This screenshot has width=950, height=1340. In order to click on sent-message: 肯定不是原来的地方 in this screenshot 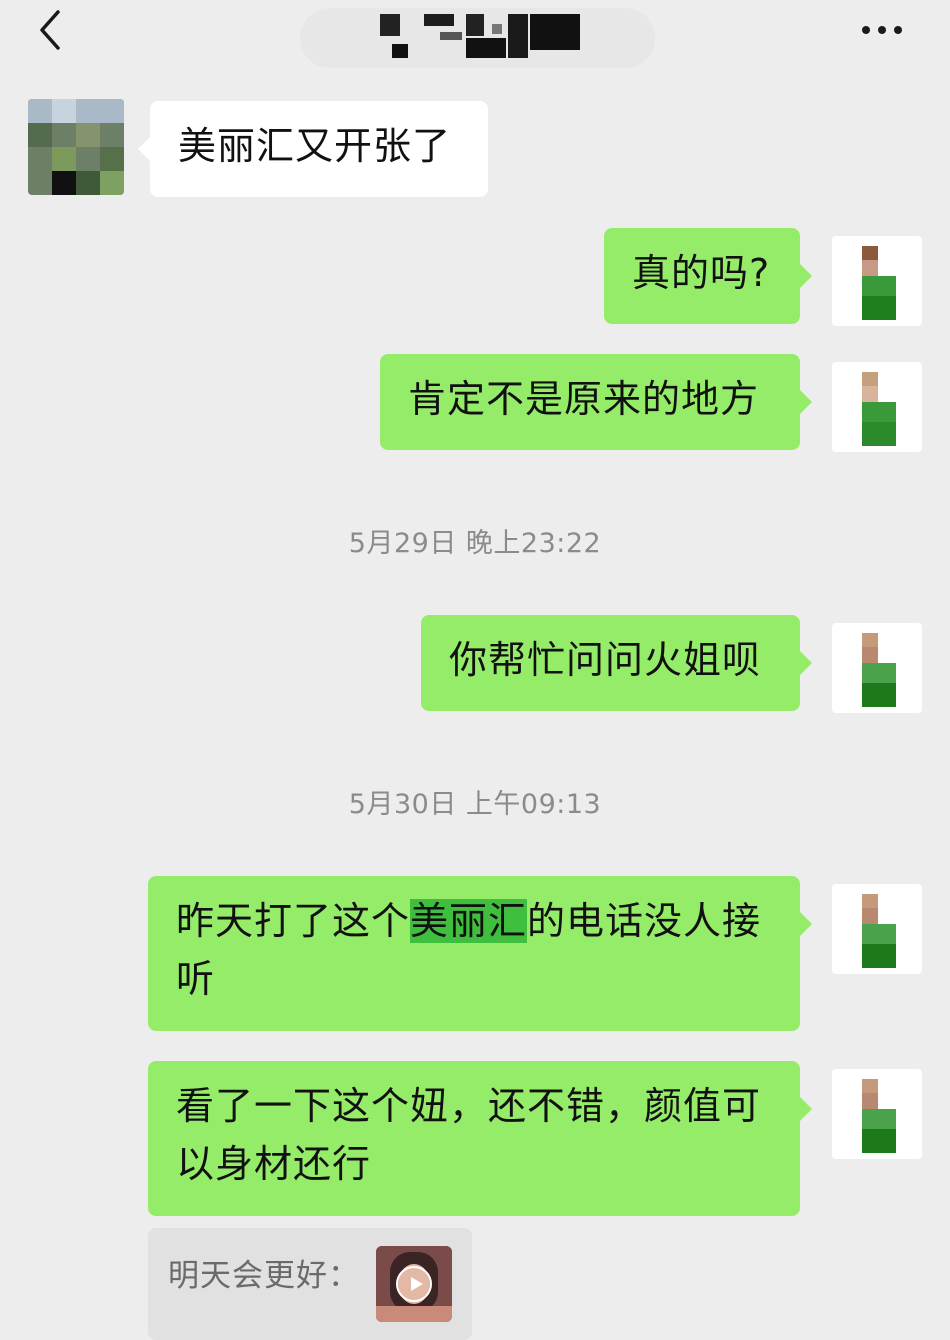, I will do `click(596, 402)`.